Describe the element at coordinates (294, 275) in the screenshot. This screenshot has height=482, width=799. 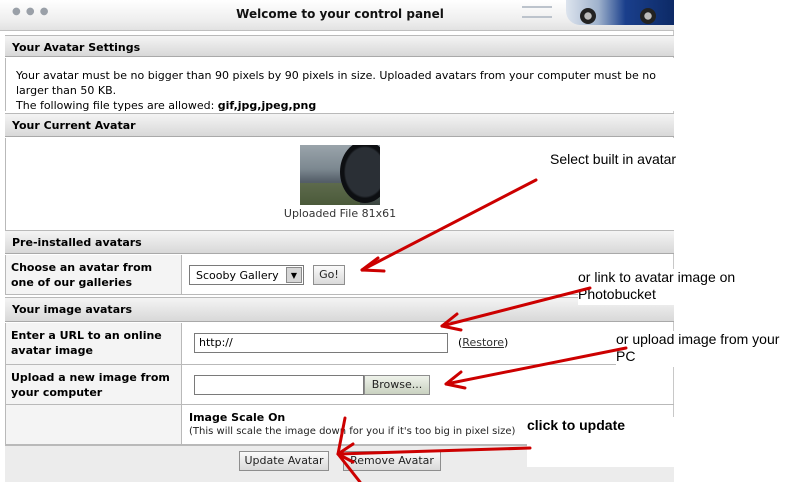
I see `chevron-down-icon: ▼` at that location.